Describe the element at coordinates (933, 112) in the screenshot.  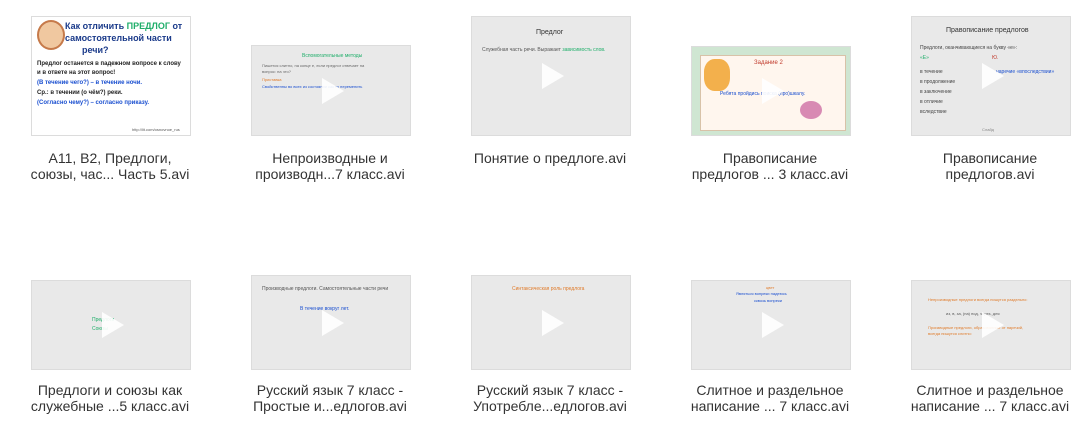
I see `thumb-text: вследствие` at that location.